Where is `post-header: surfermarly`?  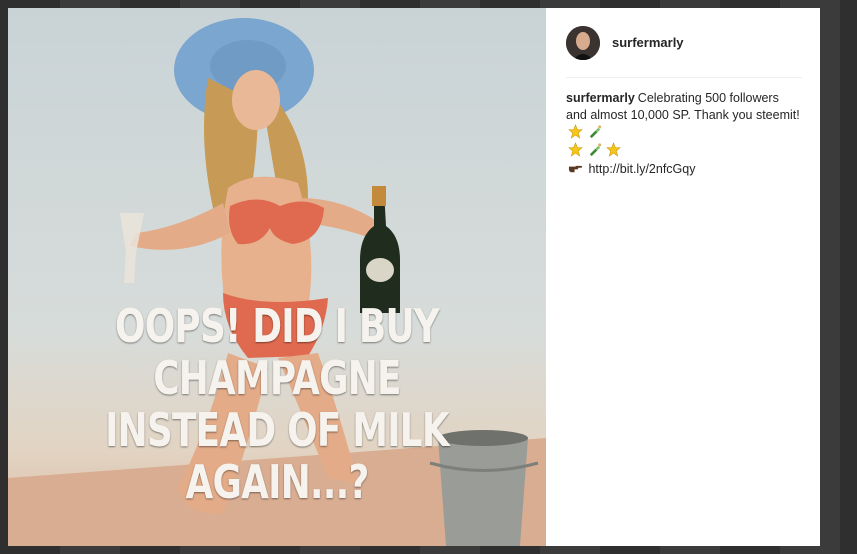
post-header: surfermarly is located at coordinates (684, 43).